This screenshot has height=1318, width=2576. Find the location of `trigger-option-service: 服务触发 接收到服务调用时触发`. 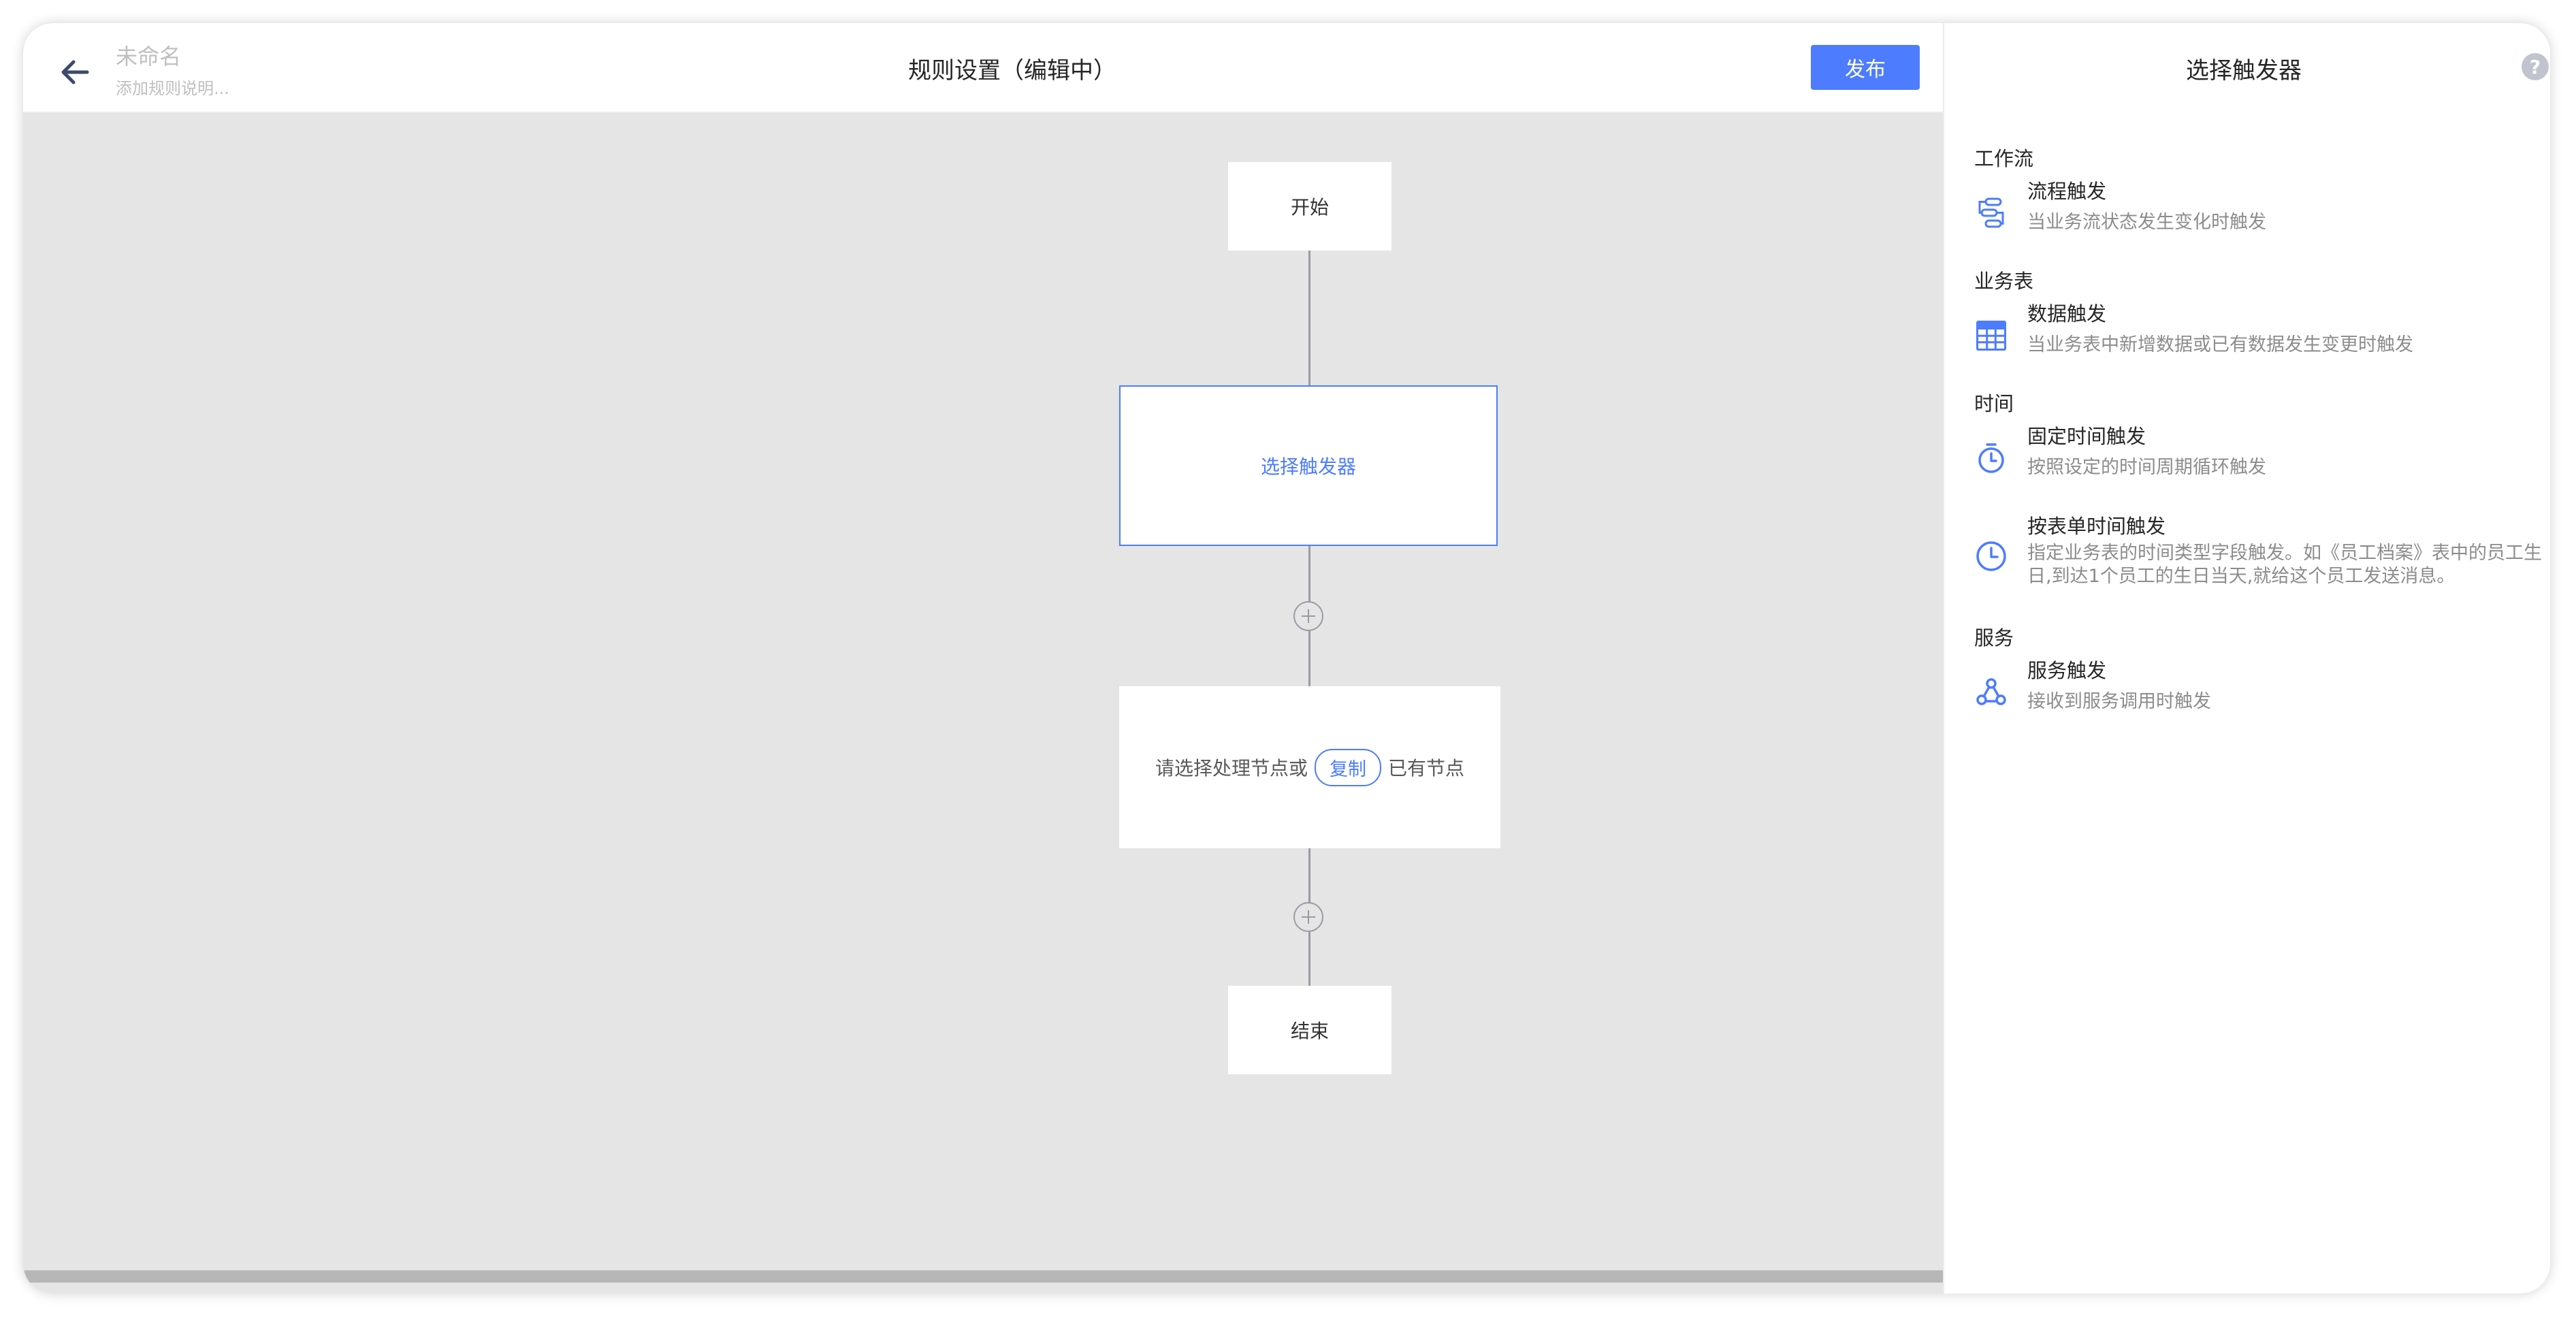

trigger-option-service: 服务触发 接收到服务调用时触发 is located at coordinates (2262, 689).